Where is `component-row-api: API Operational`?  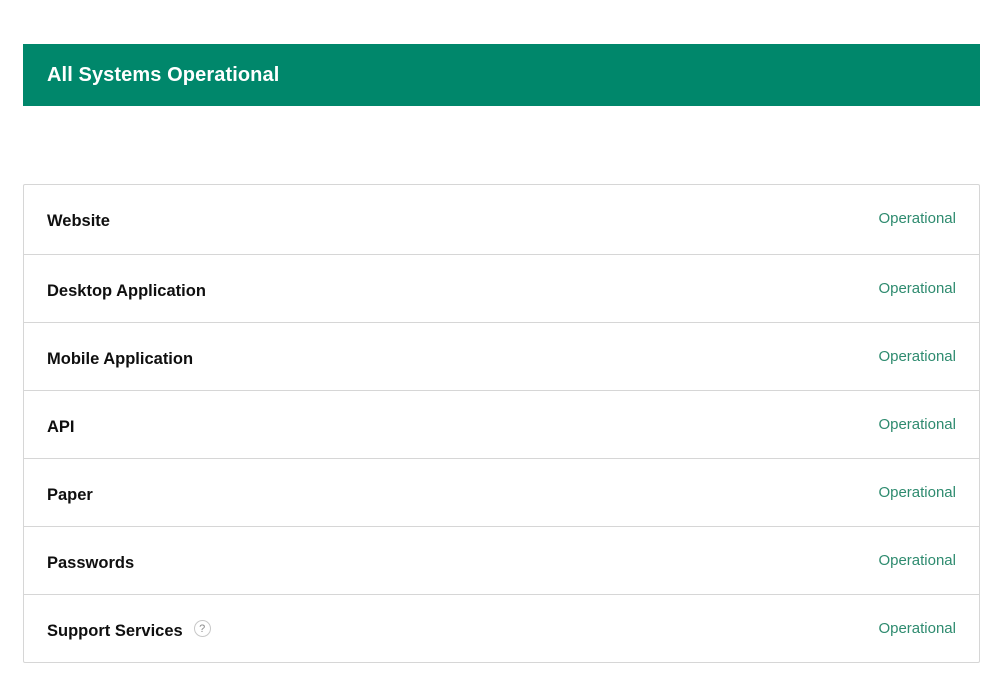 component-row-api: API Operational is located at coordinates (501, 424).